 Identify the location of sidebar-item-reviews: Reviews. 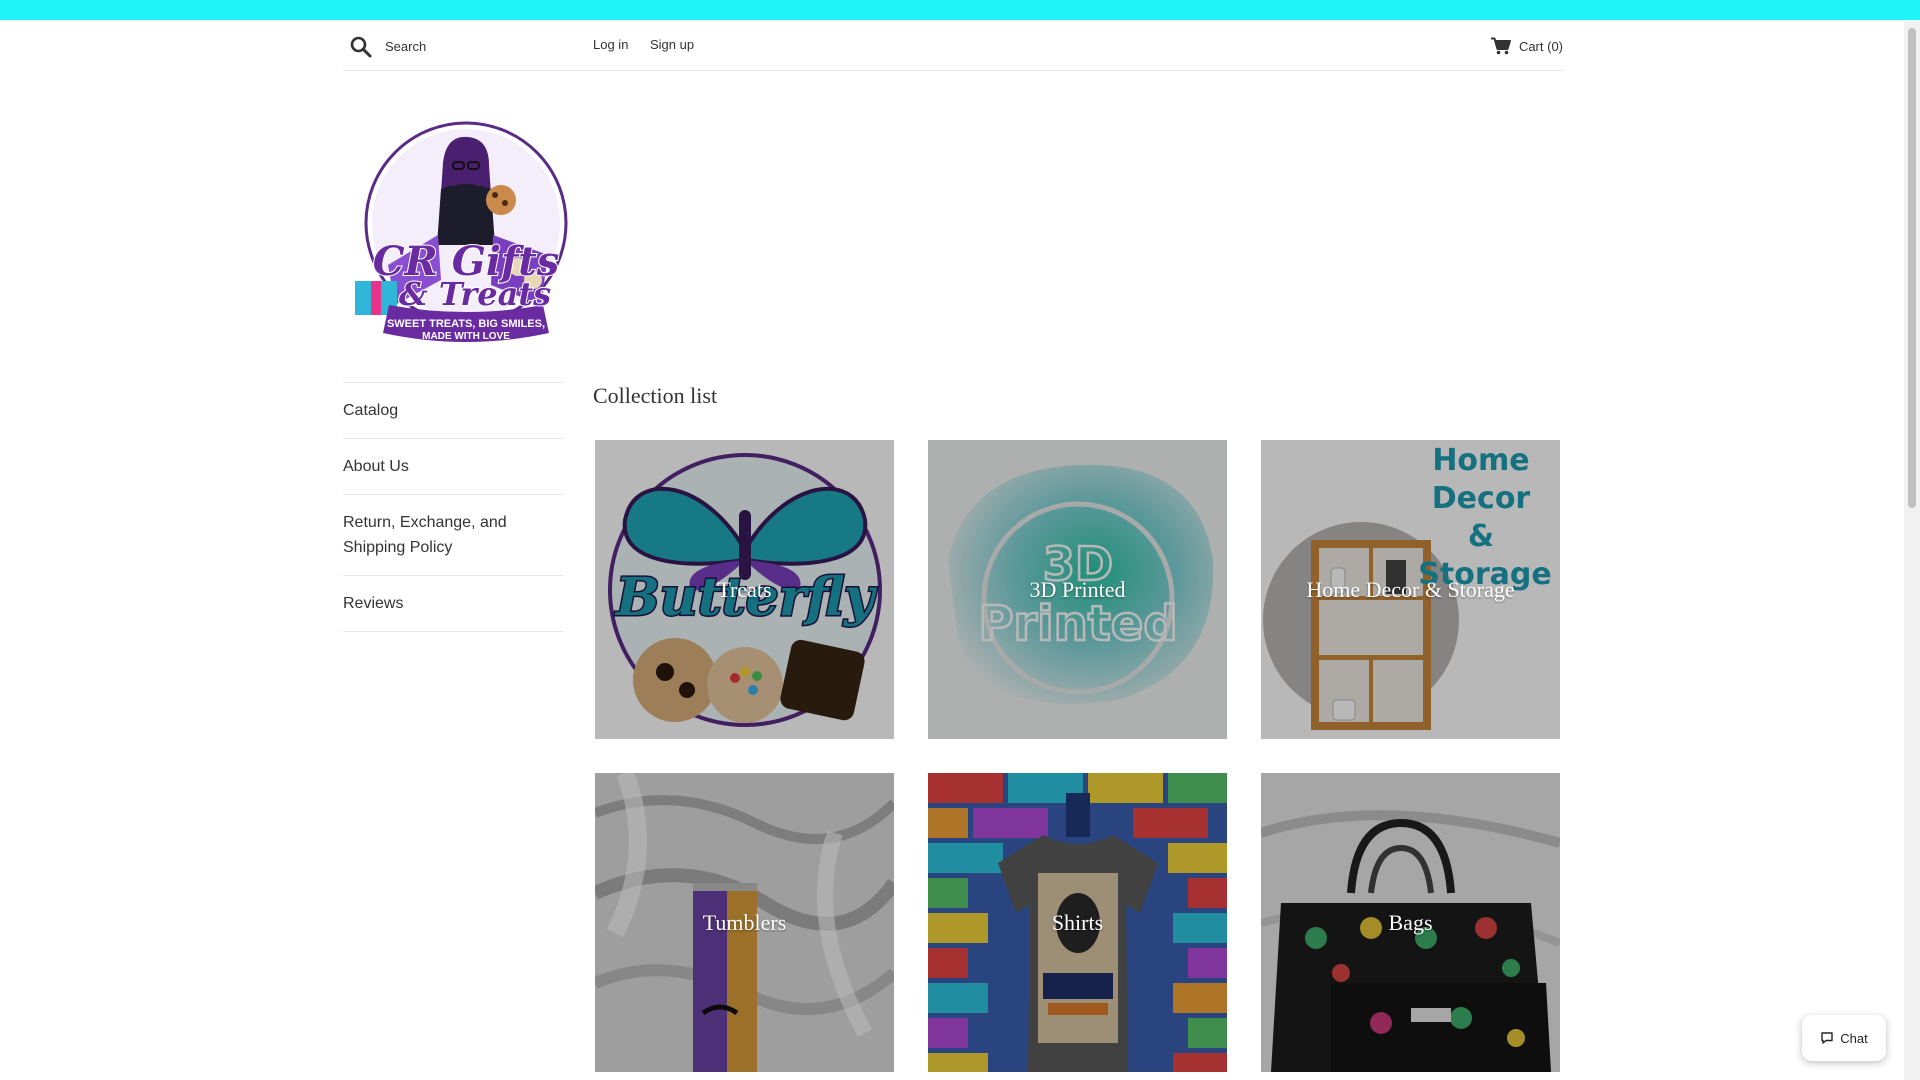
(453, 604).